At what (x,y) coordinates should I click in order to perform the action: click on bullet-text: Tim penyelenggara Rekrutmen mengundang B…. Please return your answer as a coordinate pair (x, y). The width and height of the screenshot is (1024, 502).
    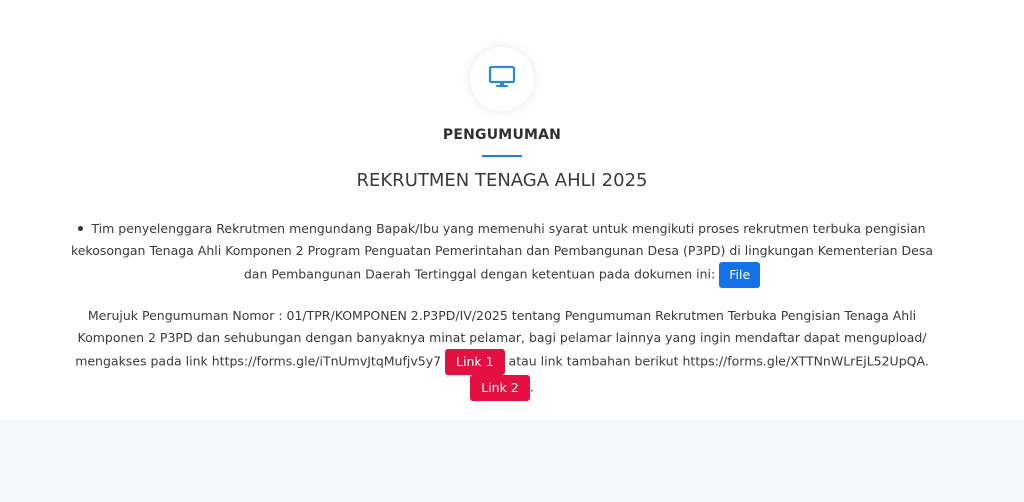
    Looking at the image, I should click on (502, 251).